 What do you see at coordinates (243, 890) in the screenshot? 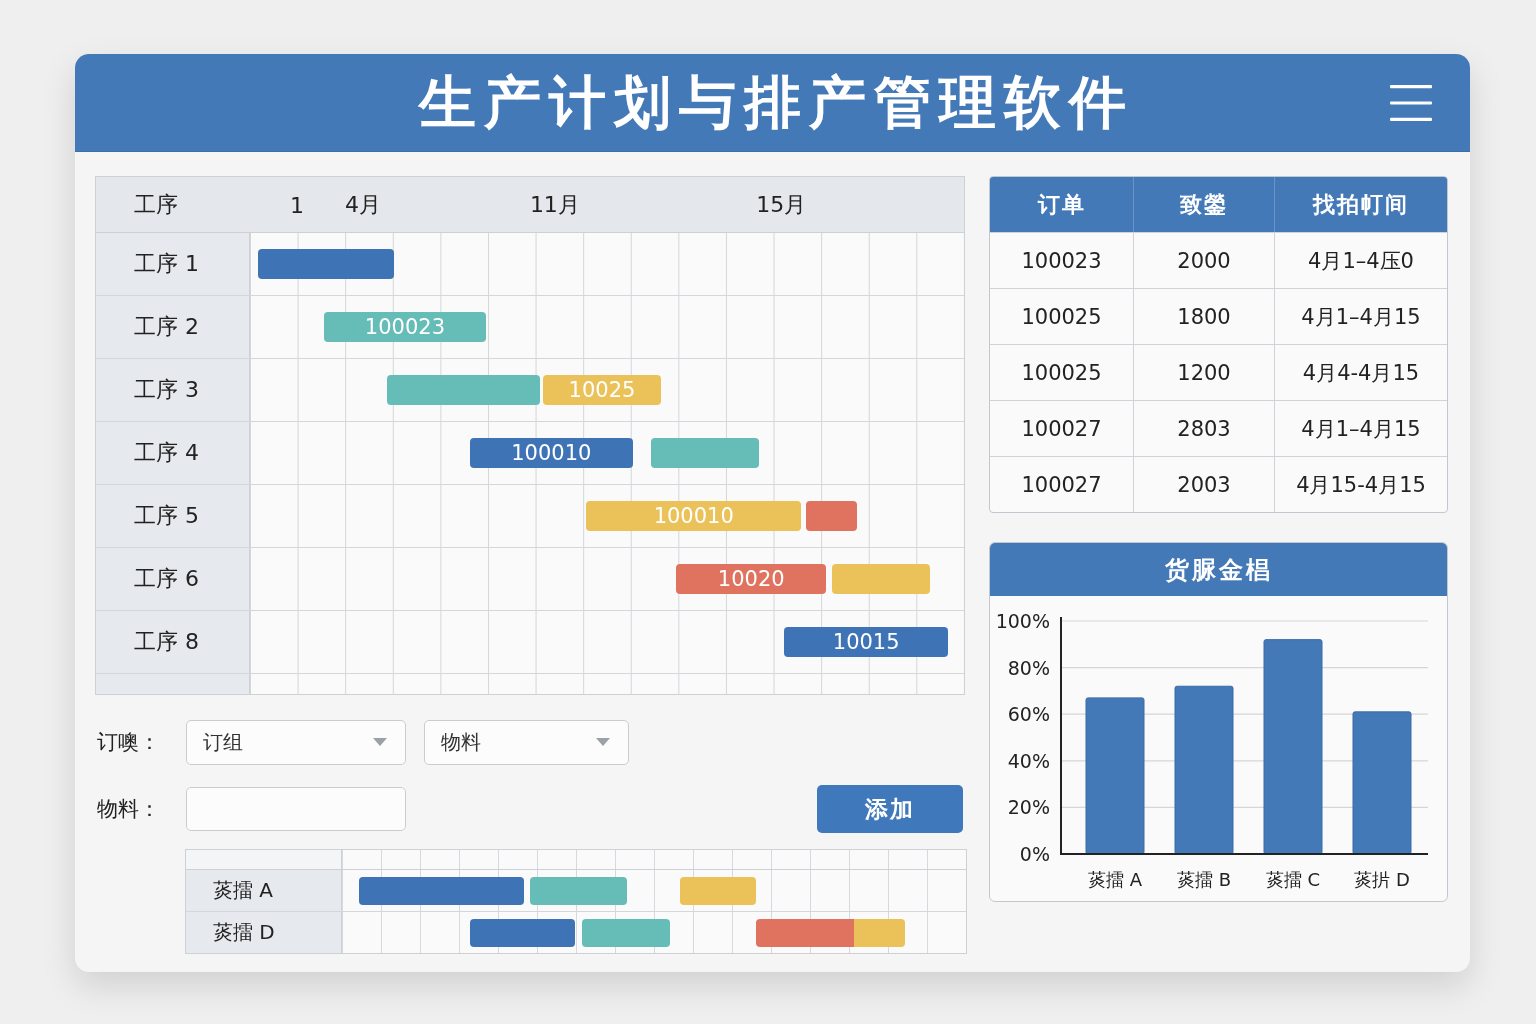
I see `material-row-label: 菼擂 A` at bounding box center [243, 890].